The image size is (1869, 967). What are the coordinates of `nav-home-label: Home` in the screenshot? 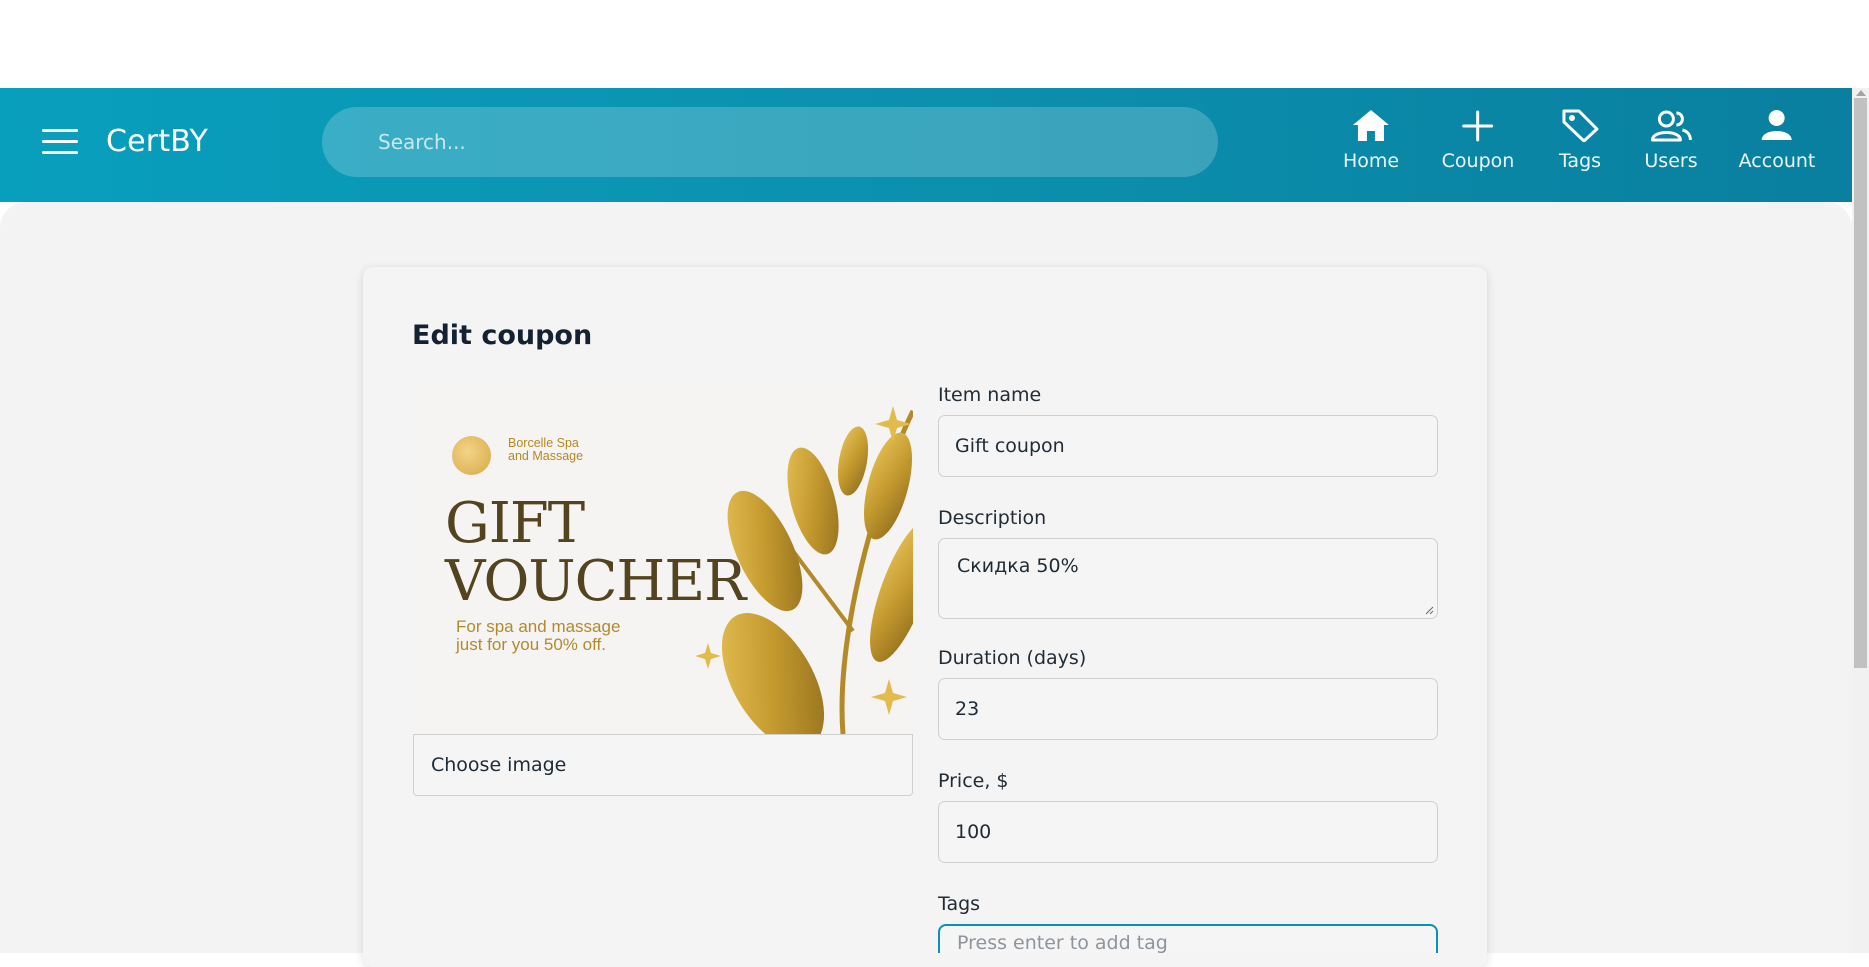 It's located at (1371, 161).